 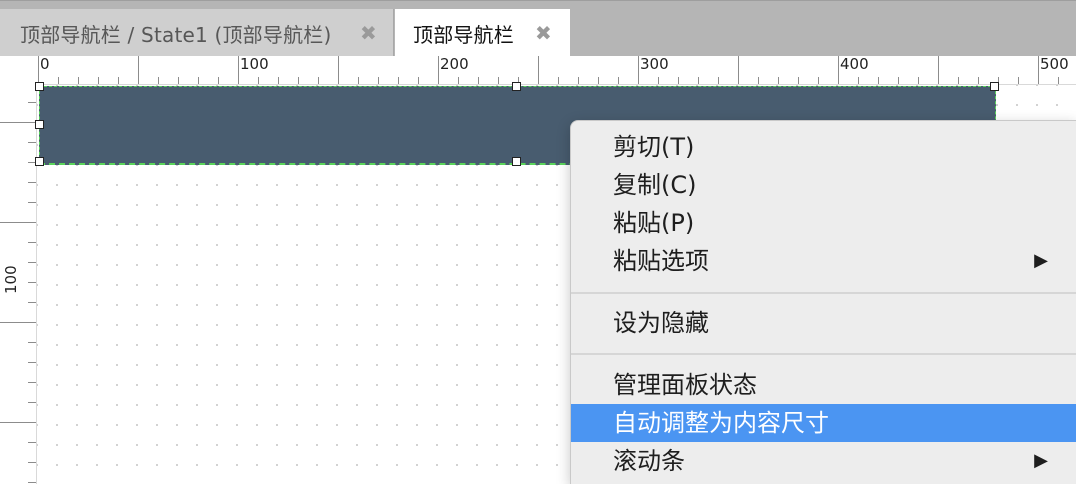 What do you see at coordinates (655, 185) in the screenshot?
I see `menu-item-label: 复制(C)` at bounding box center [655, 185].